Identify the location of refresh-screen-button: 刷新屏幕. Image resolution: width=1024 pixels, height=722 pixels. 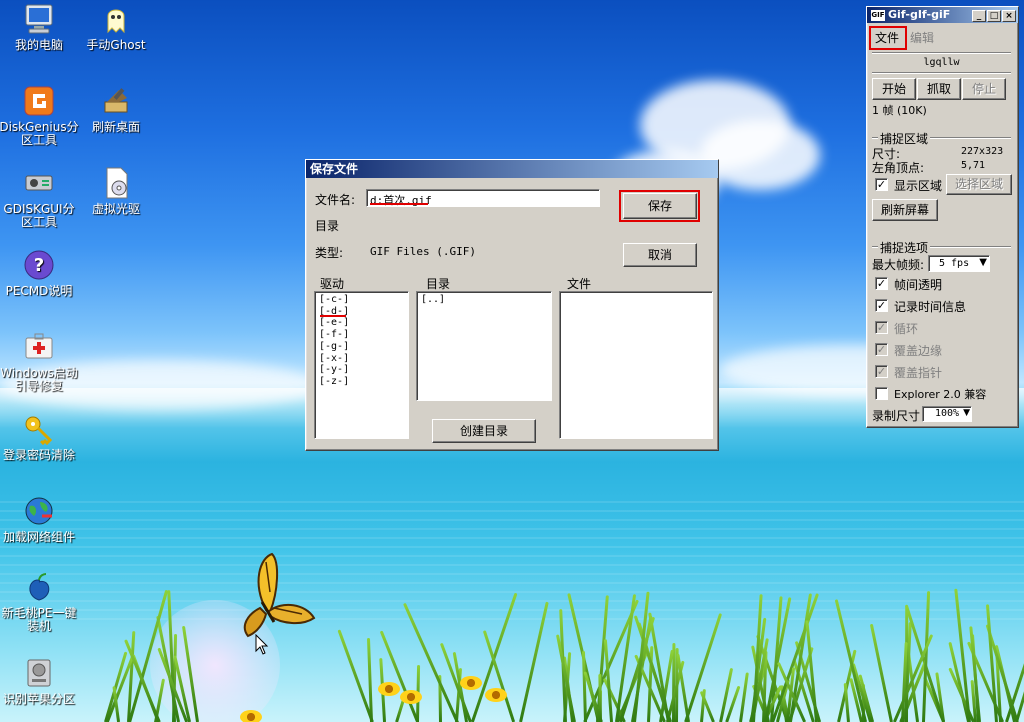
(905, 210).